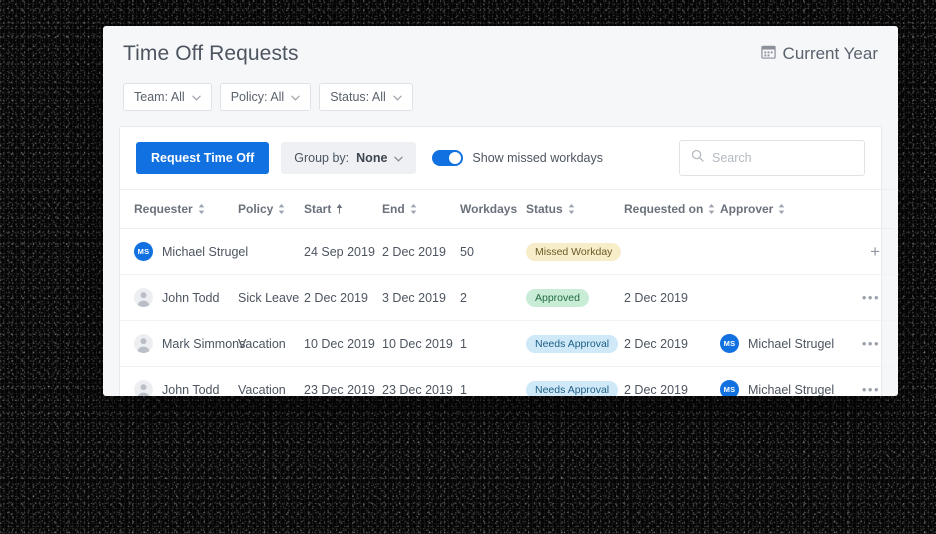 This screenshot has height=534, width=936. Describe the element at coordinates (782, 158) in the screenshot. I see `search-input` at that location.